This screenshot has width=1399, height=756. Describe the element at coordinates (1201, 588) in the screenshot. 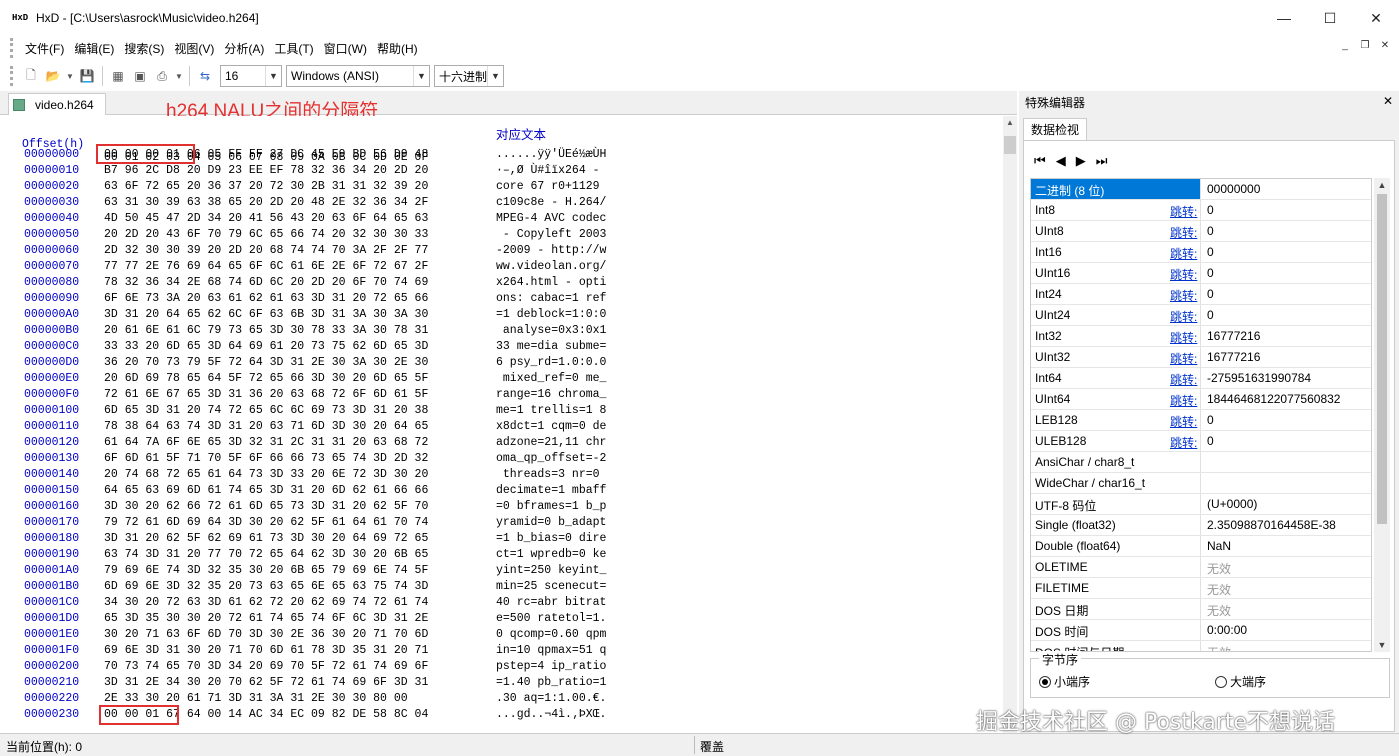

I see `inspector-row: FILETIME 无效` at that location.